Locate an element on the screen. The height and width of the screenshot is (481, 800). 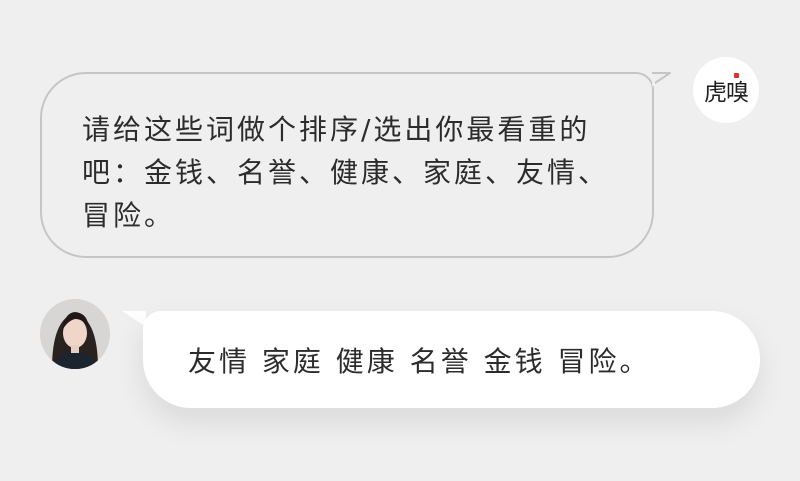
question-bubble-tail is located at coordinates (661, 79).